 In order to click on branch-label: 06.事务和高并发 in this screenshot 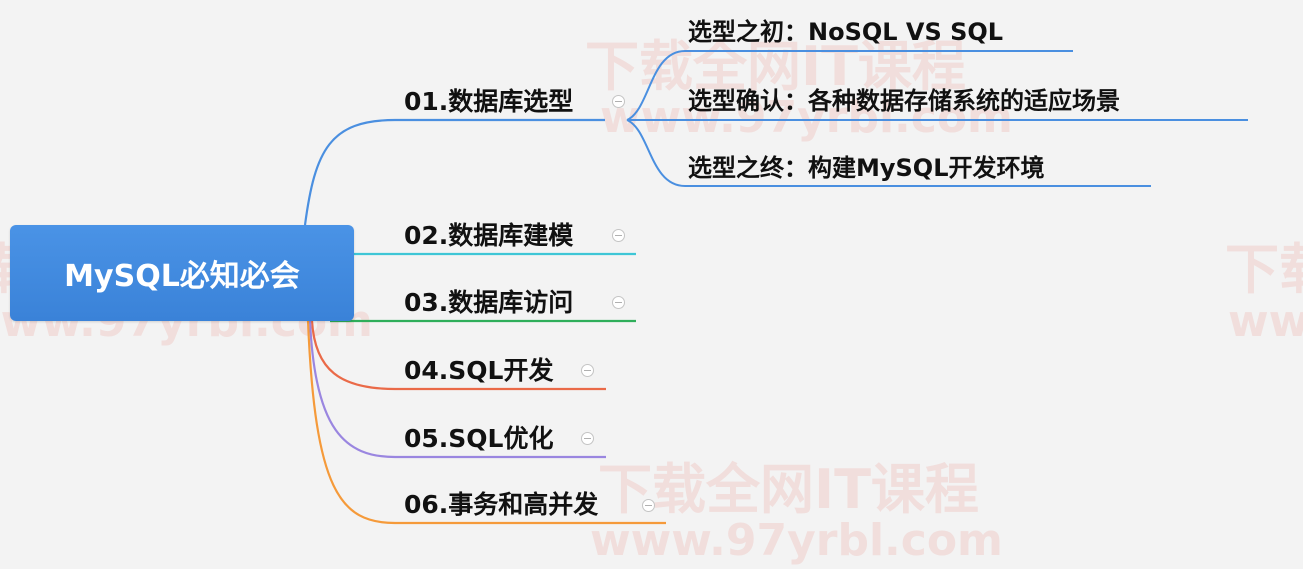, I will do `click(501, 504)`.